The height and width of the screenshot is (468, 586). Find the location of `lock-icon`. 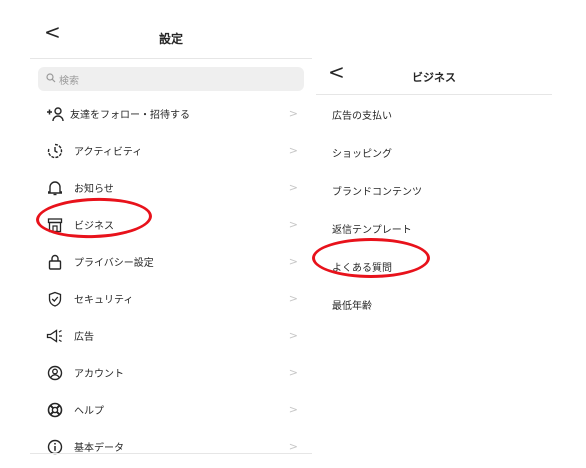

lock-icon is located at coordinates (55, 262).